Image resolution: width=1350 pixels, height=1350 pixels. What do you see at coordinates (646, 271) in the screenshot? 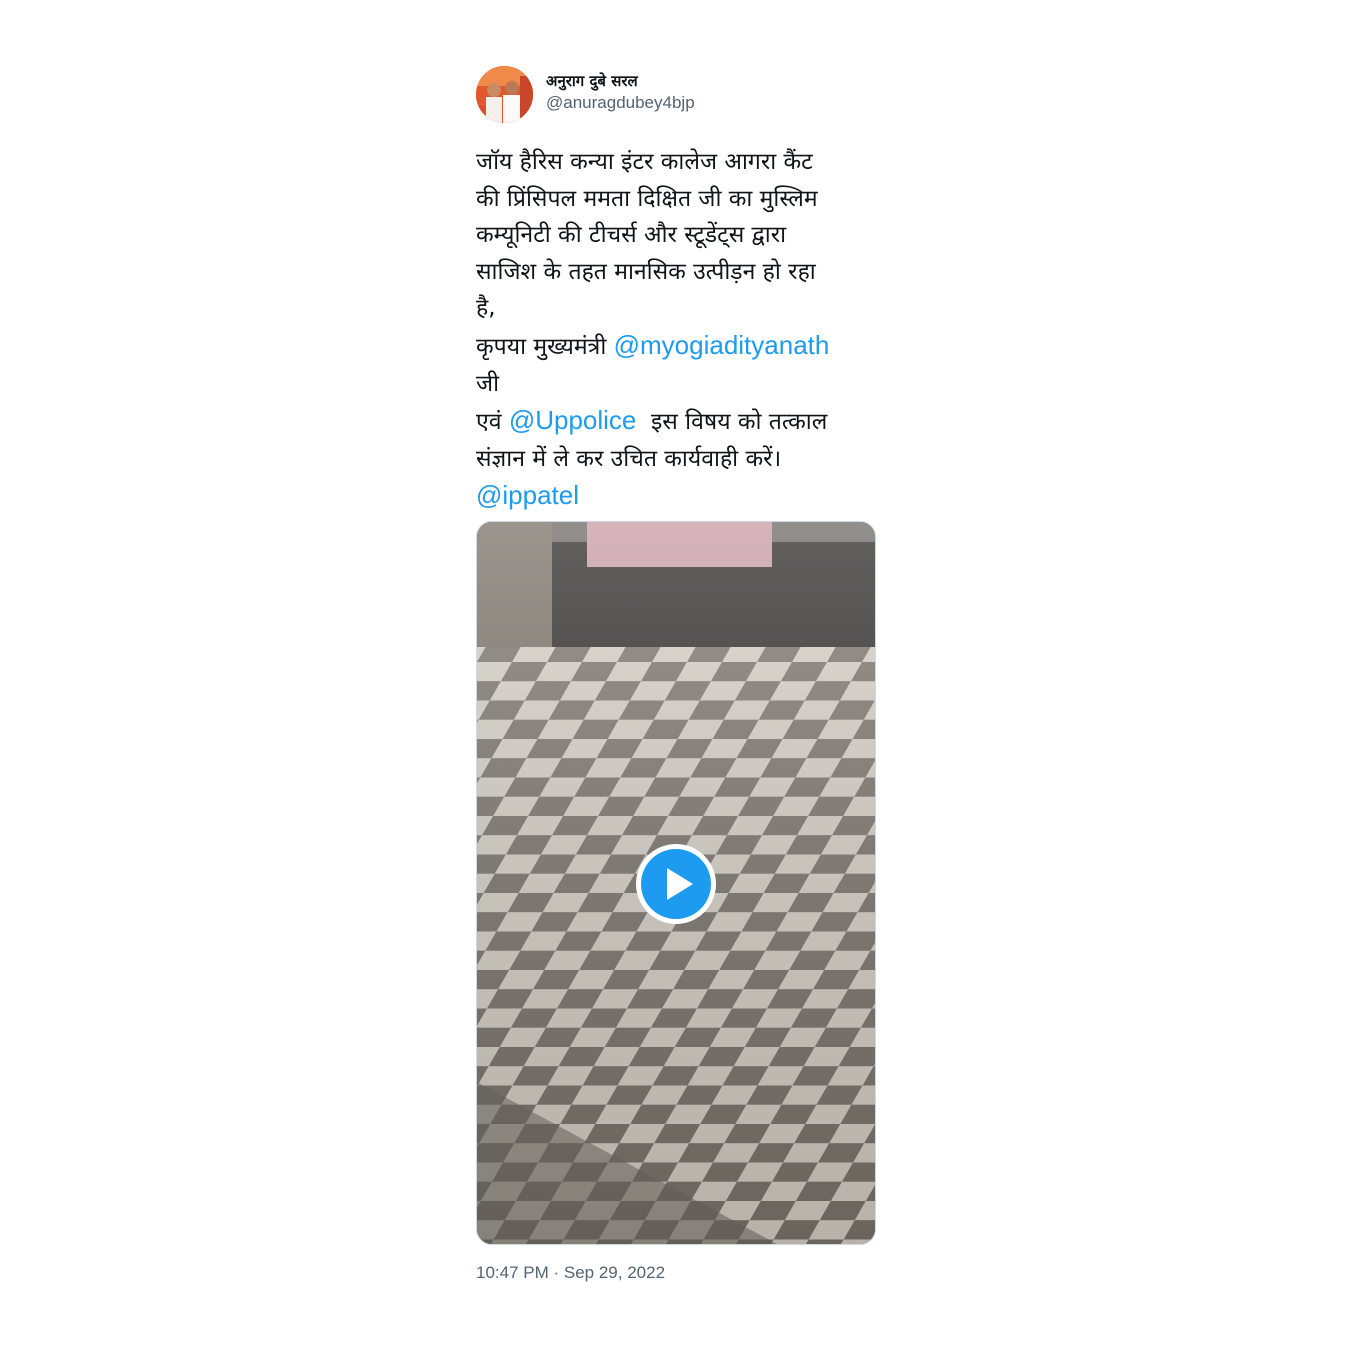
I see `tweet-text-line: साजिश के तहत मानसिक उत्पीड़न हो रहा` at bounding box center [646, 271].